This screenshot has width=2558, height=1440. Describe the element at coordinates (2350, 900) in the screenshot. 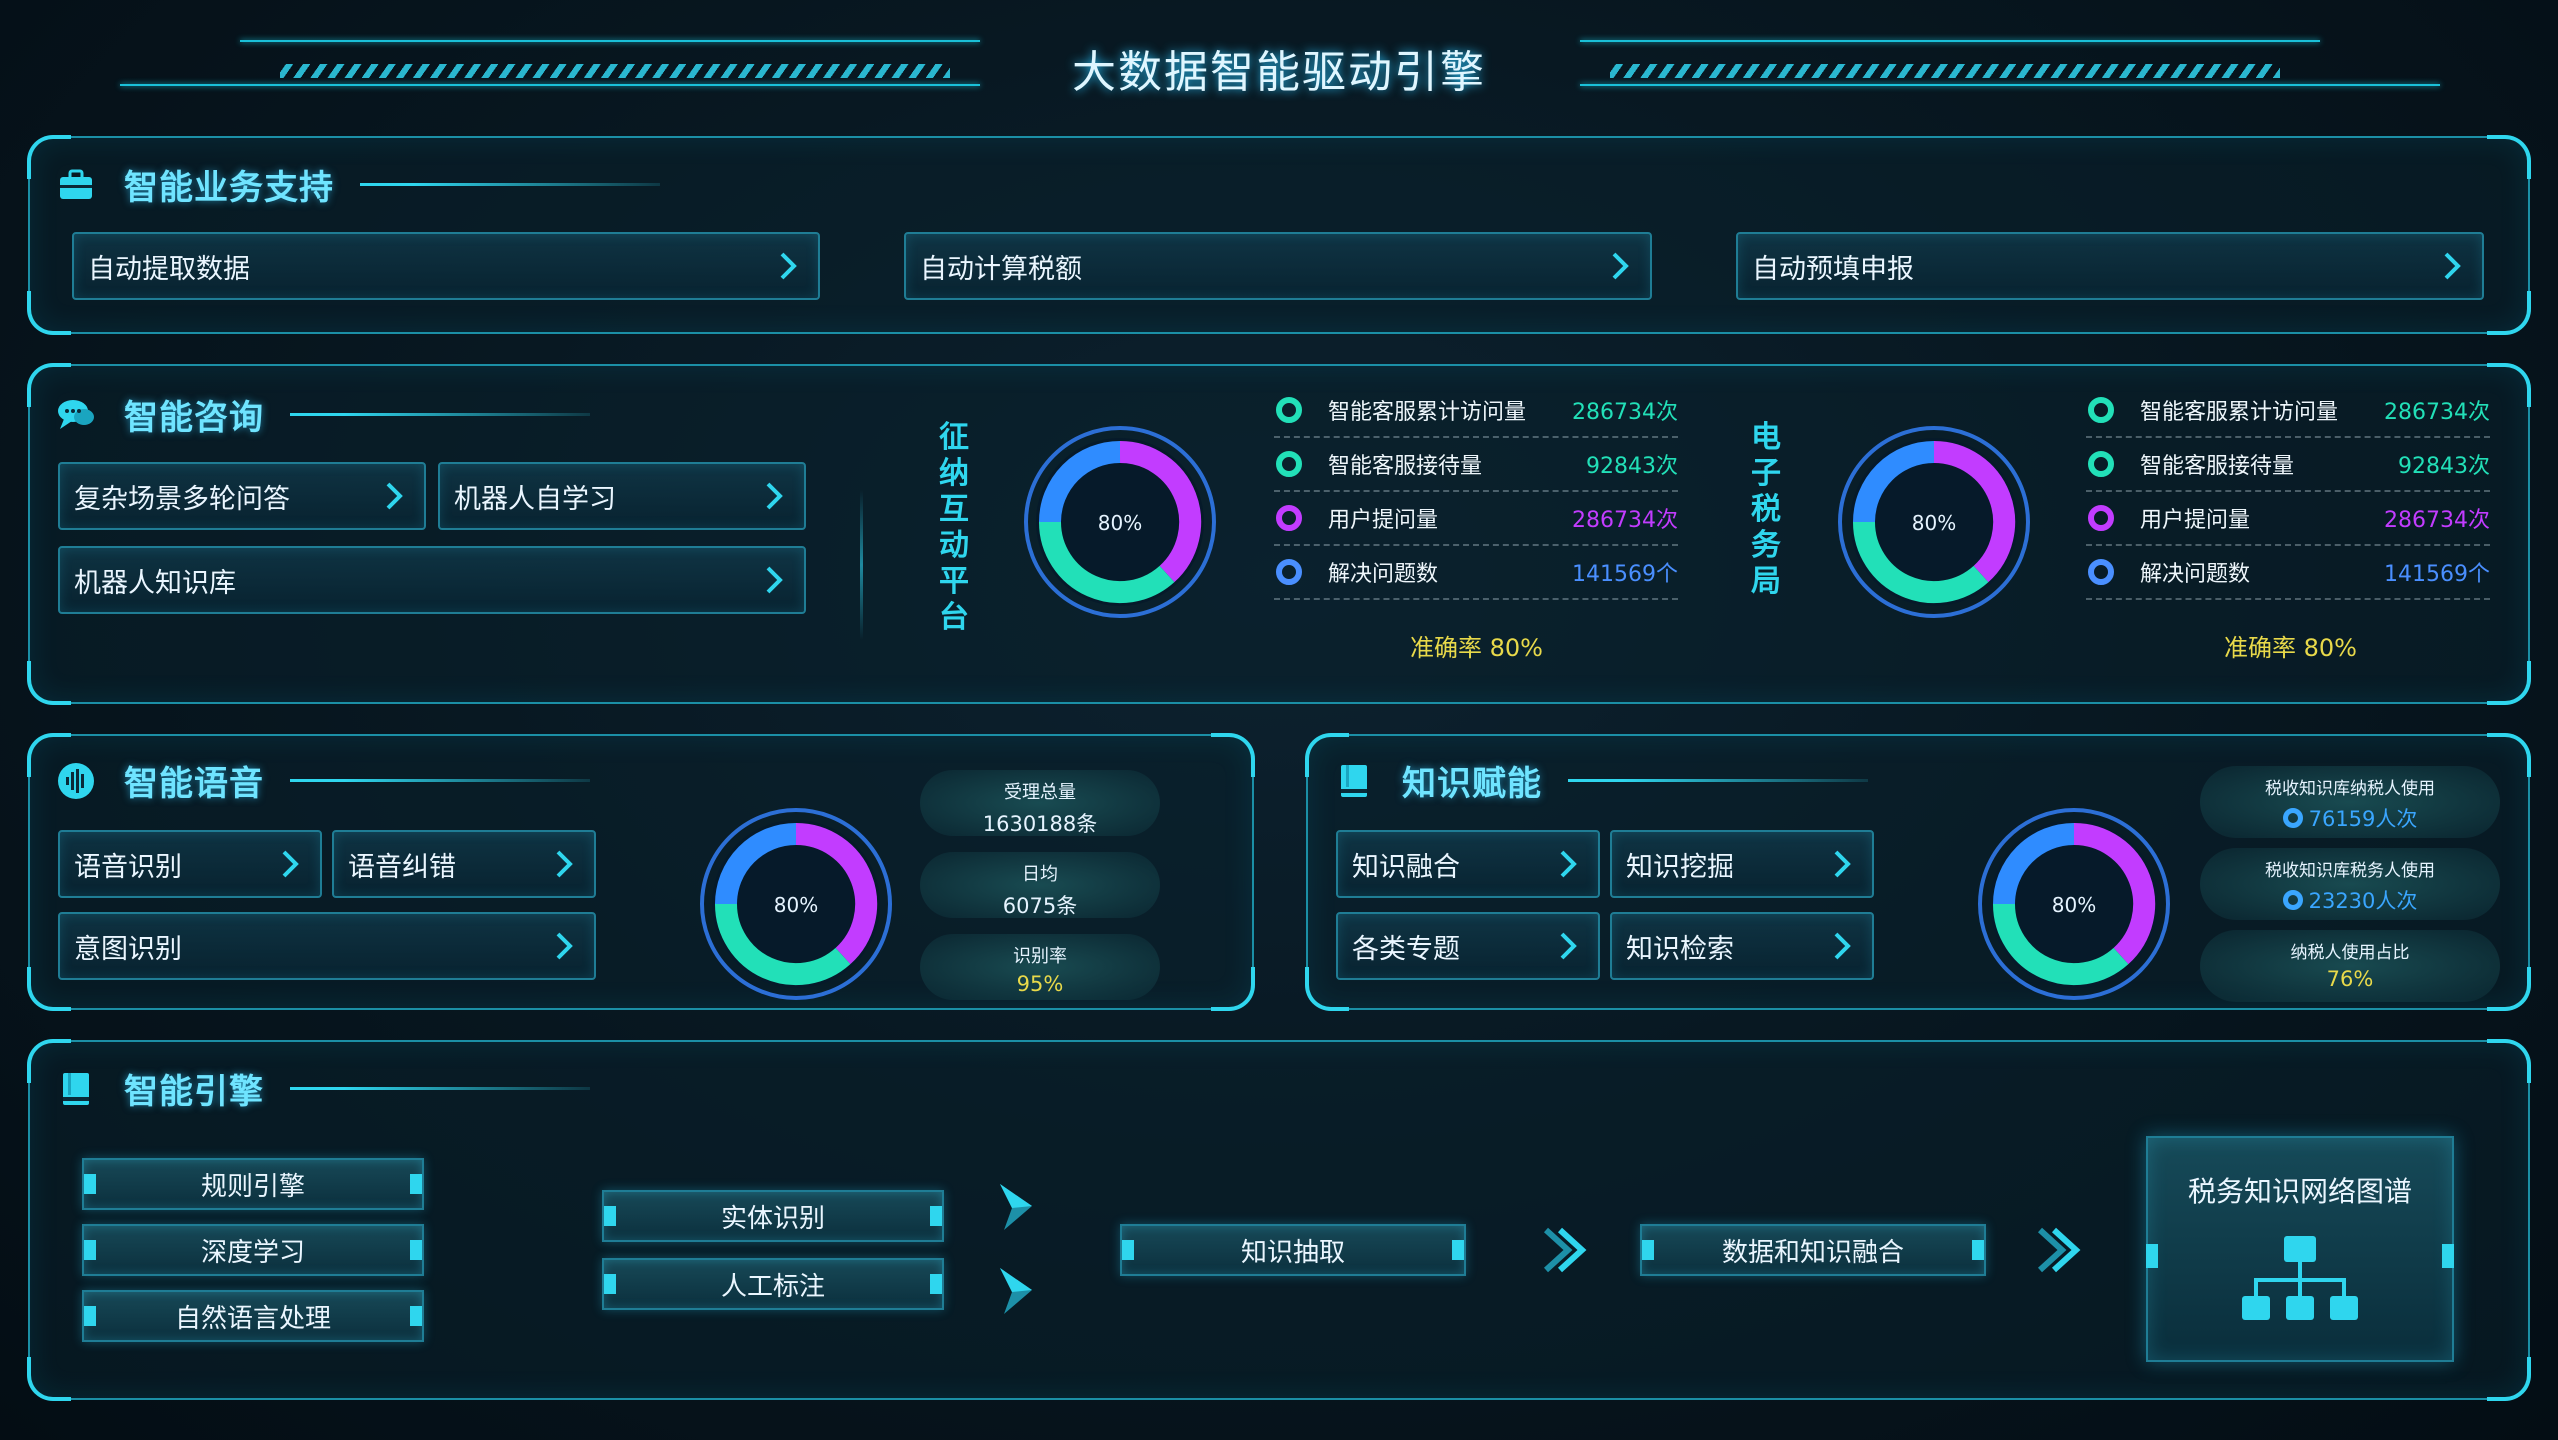

I see `pill-value-row: 23230人次` at that location.